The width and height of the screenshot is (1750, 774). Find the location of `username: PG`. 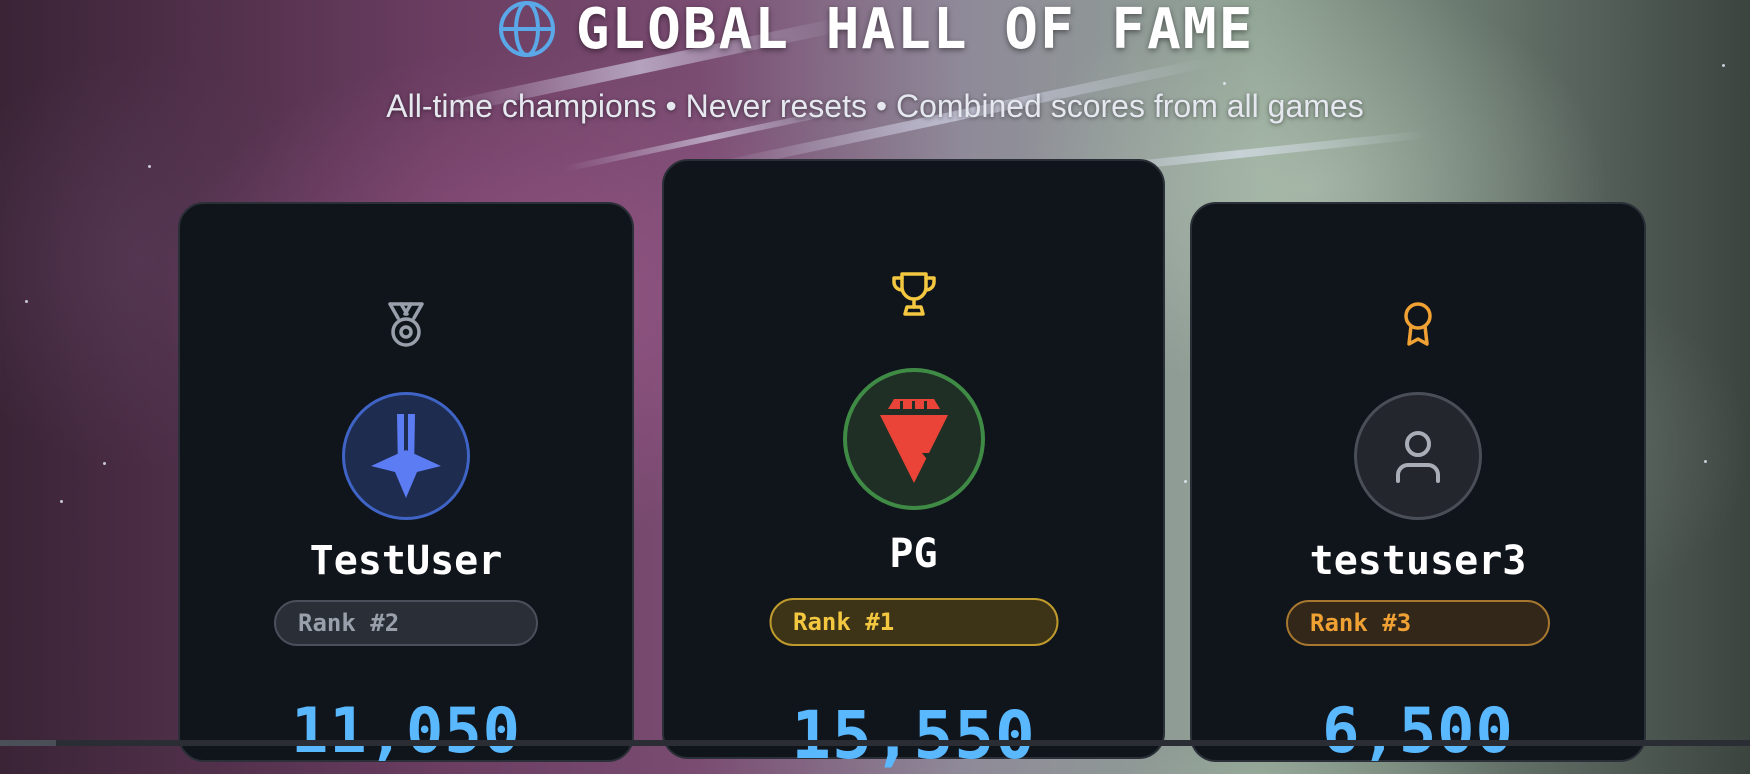

username: PG is located at coordinates (913, 554).